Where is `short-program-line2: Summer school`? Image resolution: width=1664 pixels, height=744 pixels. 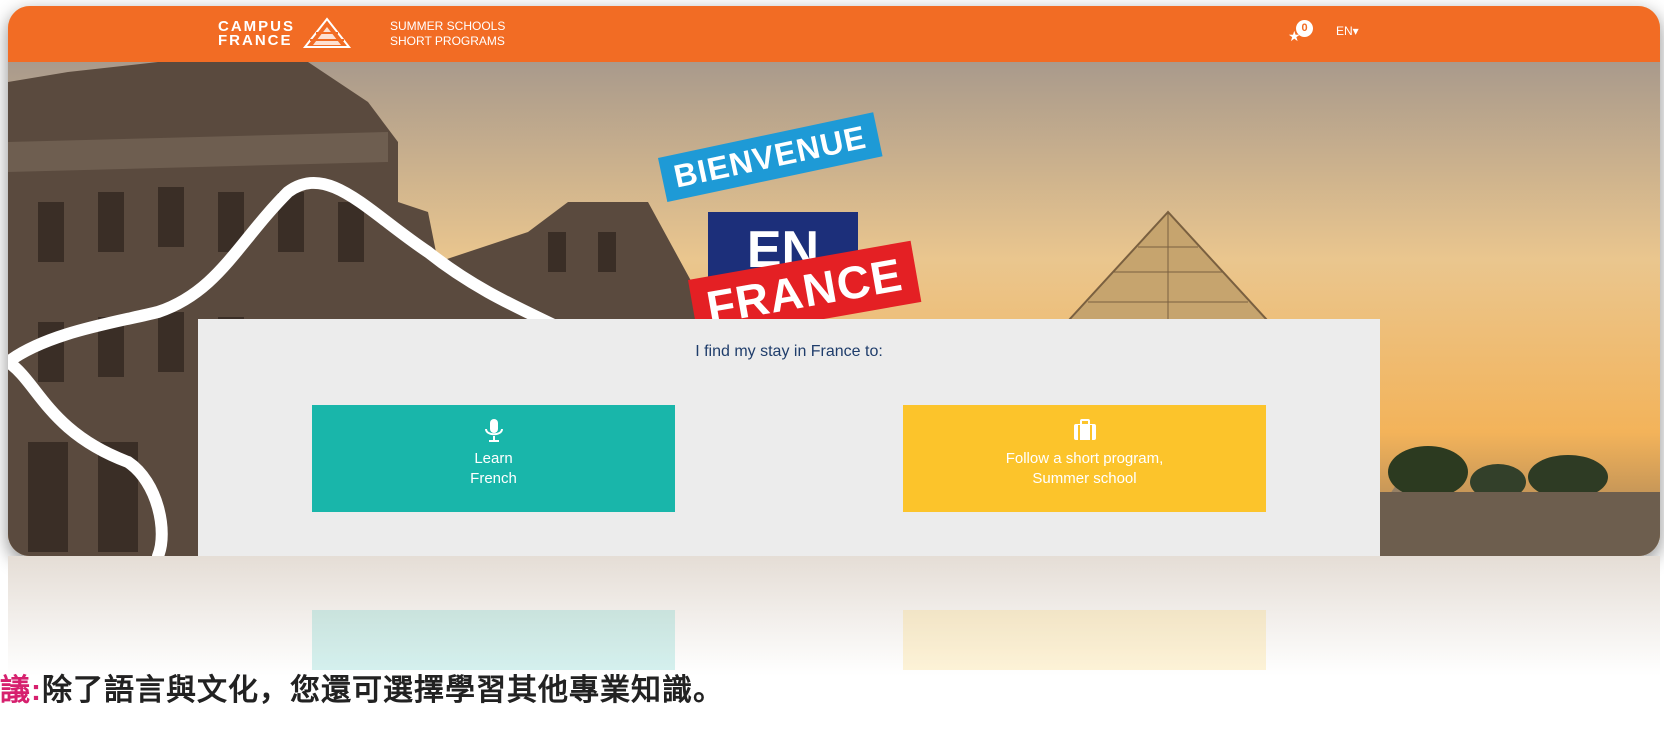
short-program-line2: Summer school is located at coordinates (1084, 478).